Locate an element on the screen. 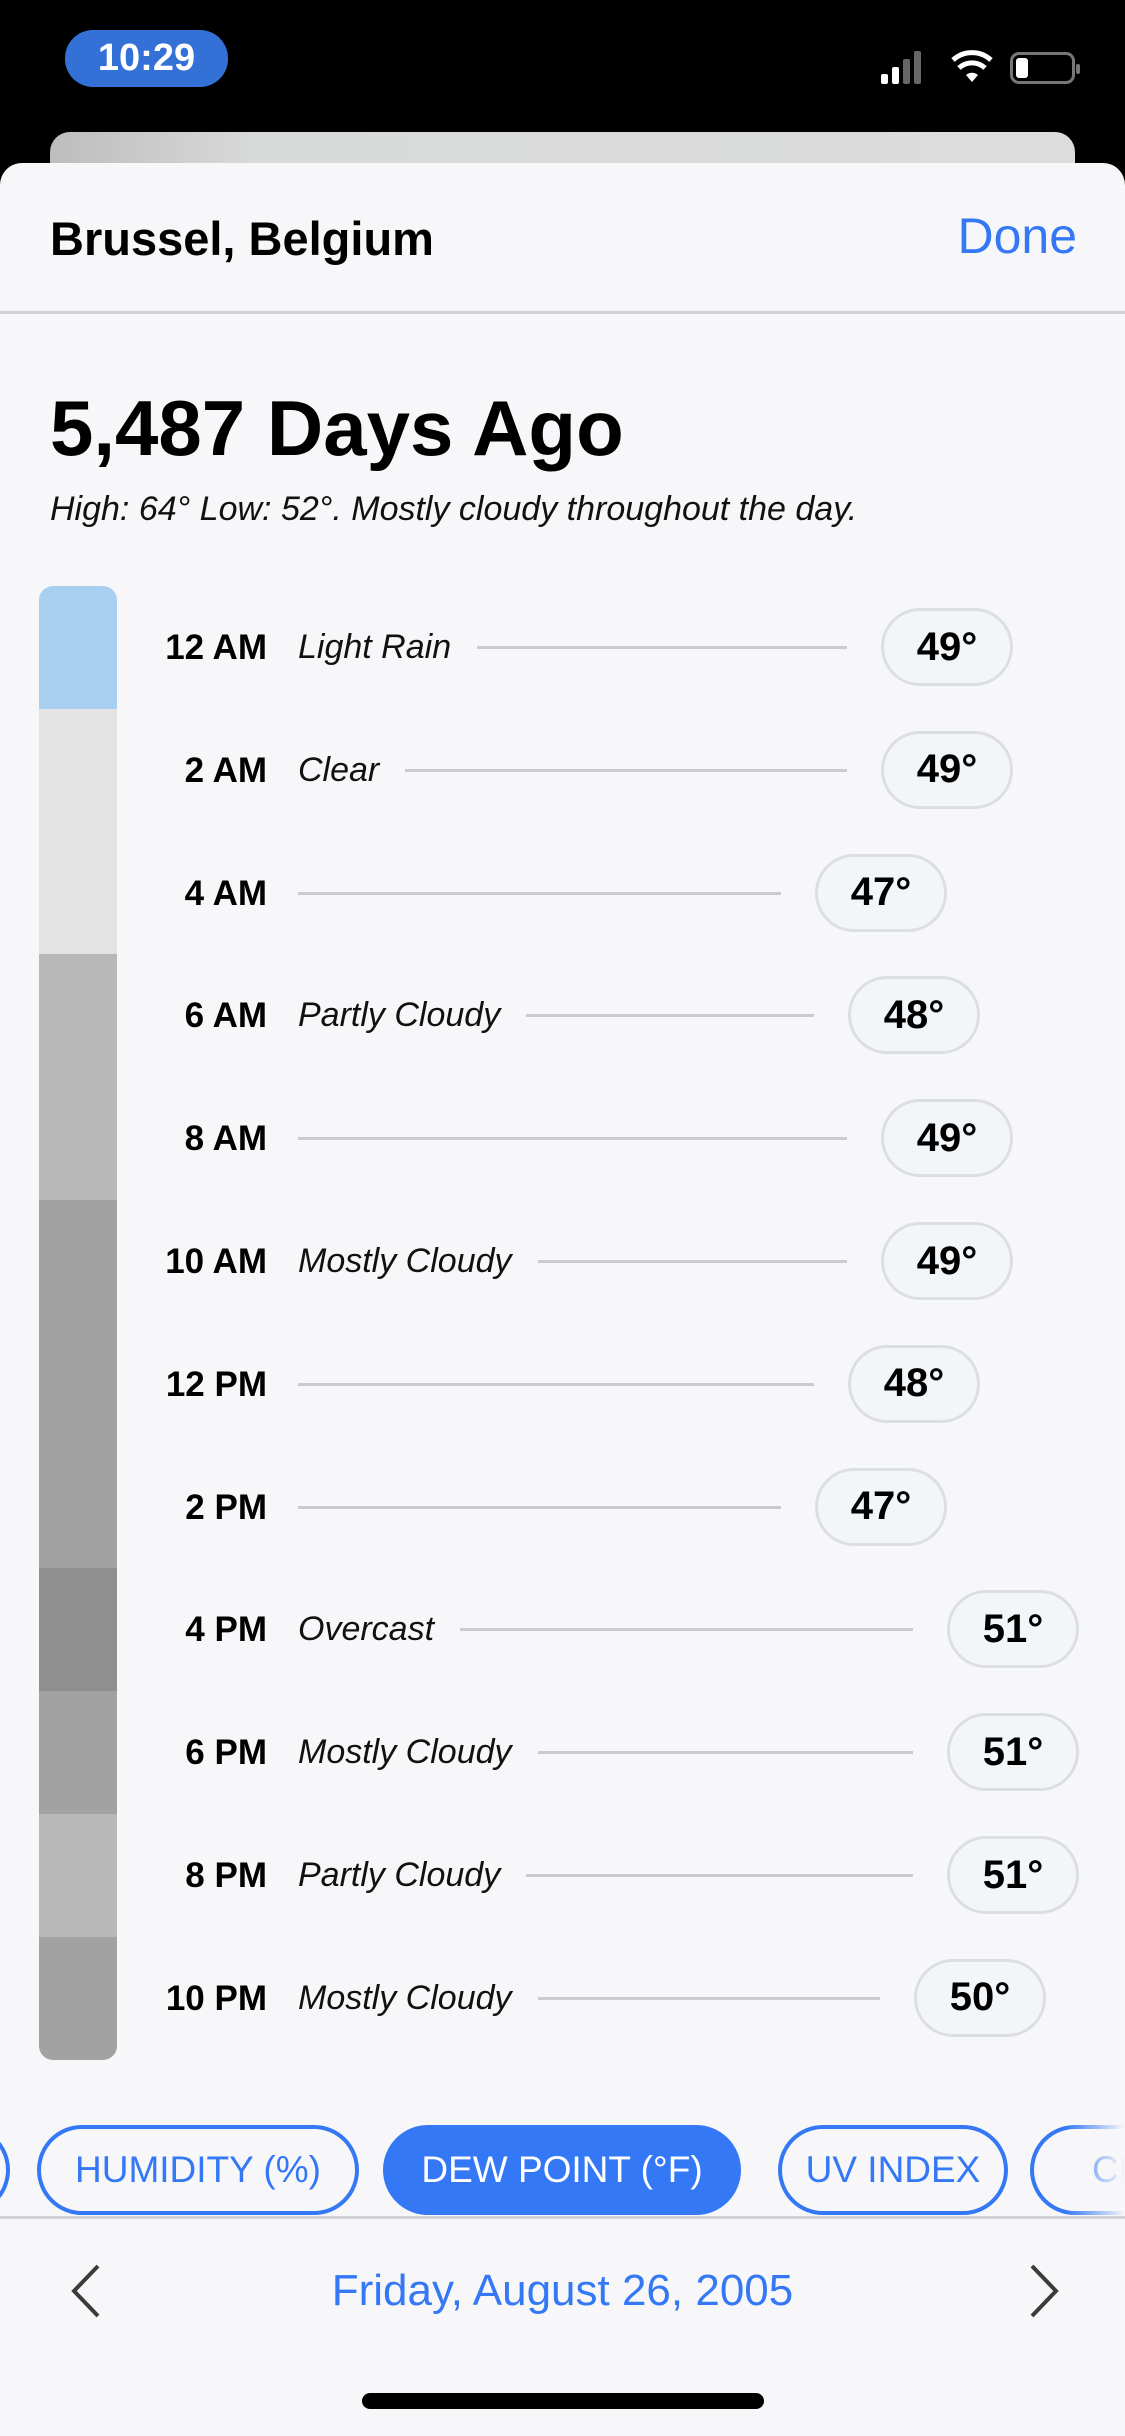 The width and height of the screenshot is (1125, 2436). metric-tabs: HUMIDITY (%)DEW POINT (°F)UV INDEXCLO is located at coordinates (562, 2157).